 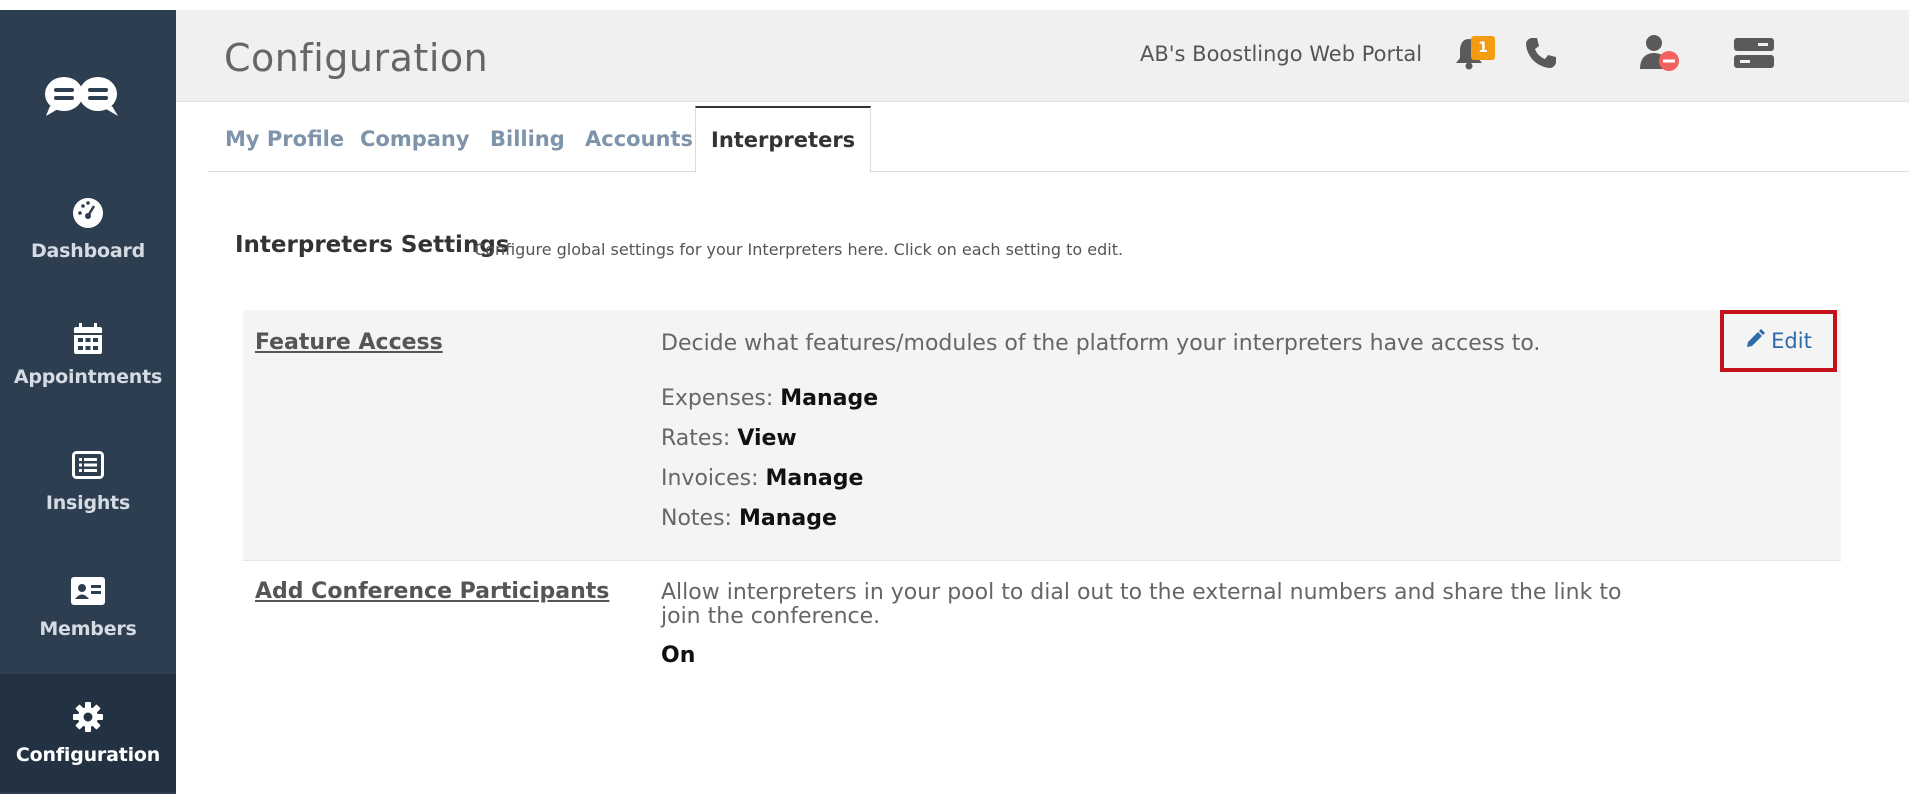 What do you see at coordinates (82, 96) in the screenshot?
I see `boostlingo-logo` at bounding box center [82, 96].